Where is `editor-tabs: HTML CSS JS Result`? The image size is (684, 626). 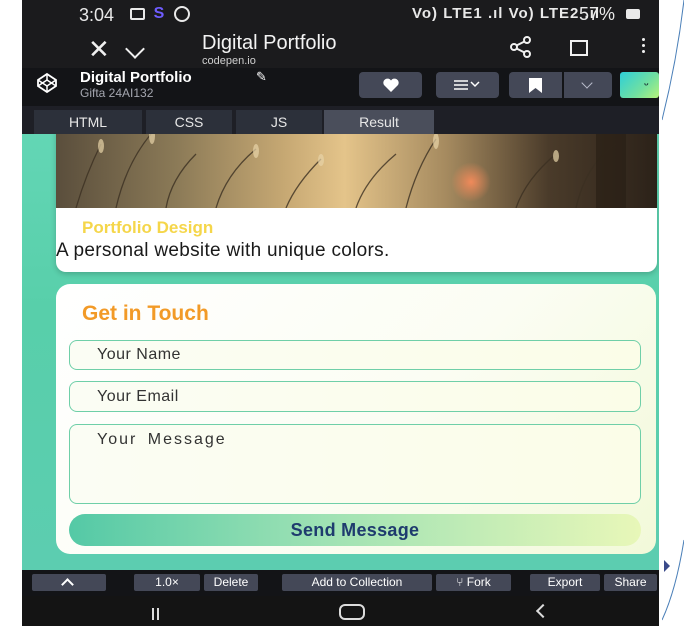
editor-tabs: HTML CSS JS Result is located at coordinates (340, 120).